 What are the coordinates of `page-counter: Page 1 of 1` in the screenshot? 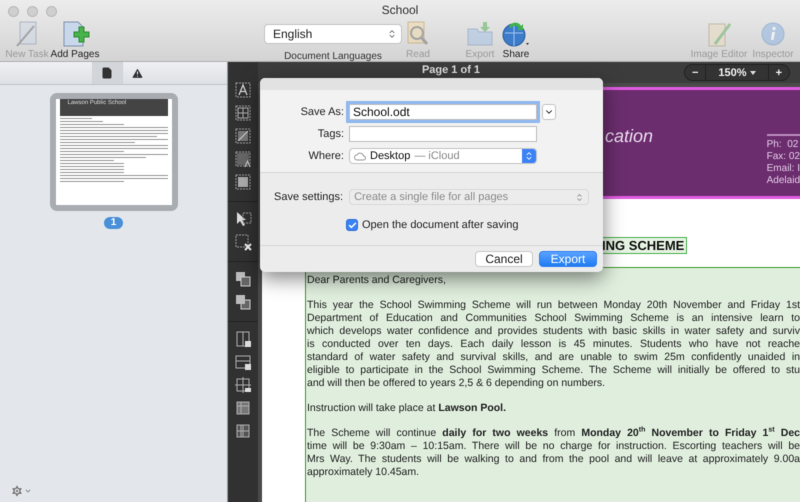 It's located at (451, 70).